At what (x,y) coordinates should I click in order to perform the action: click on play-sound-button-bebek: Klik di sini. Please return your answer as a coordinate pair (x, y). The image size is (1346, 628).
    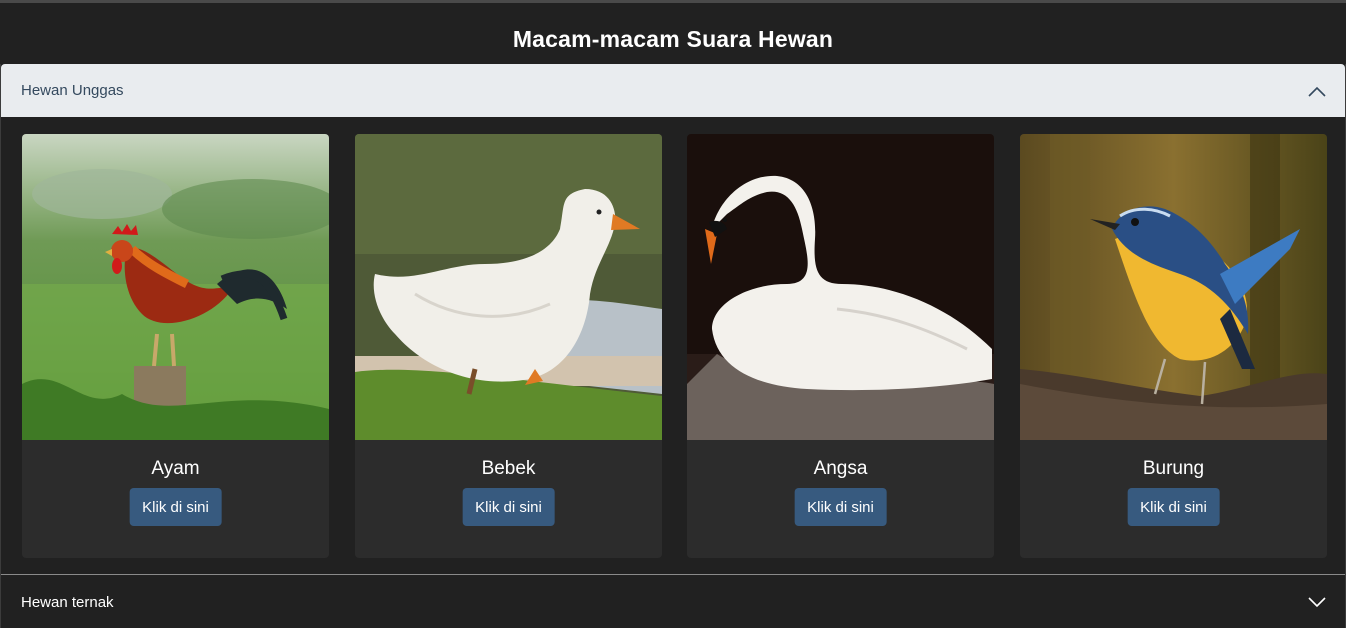
    Looking at the image, I should click on (508, 507).